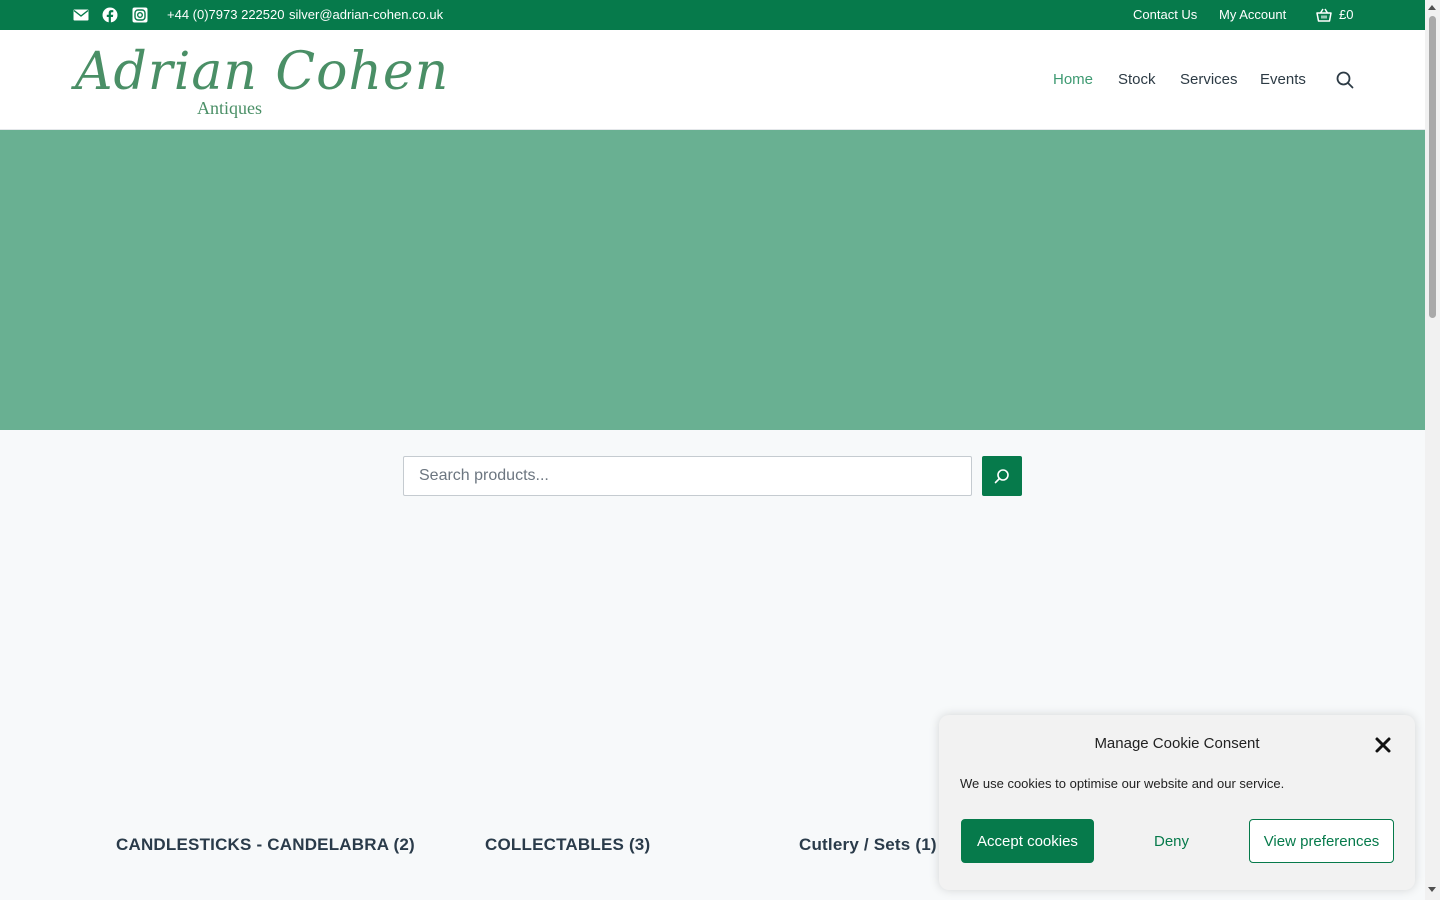 This screenshot has height=900, width=1440. I want to click on facebook-icon, so click(110, 15).